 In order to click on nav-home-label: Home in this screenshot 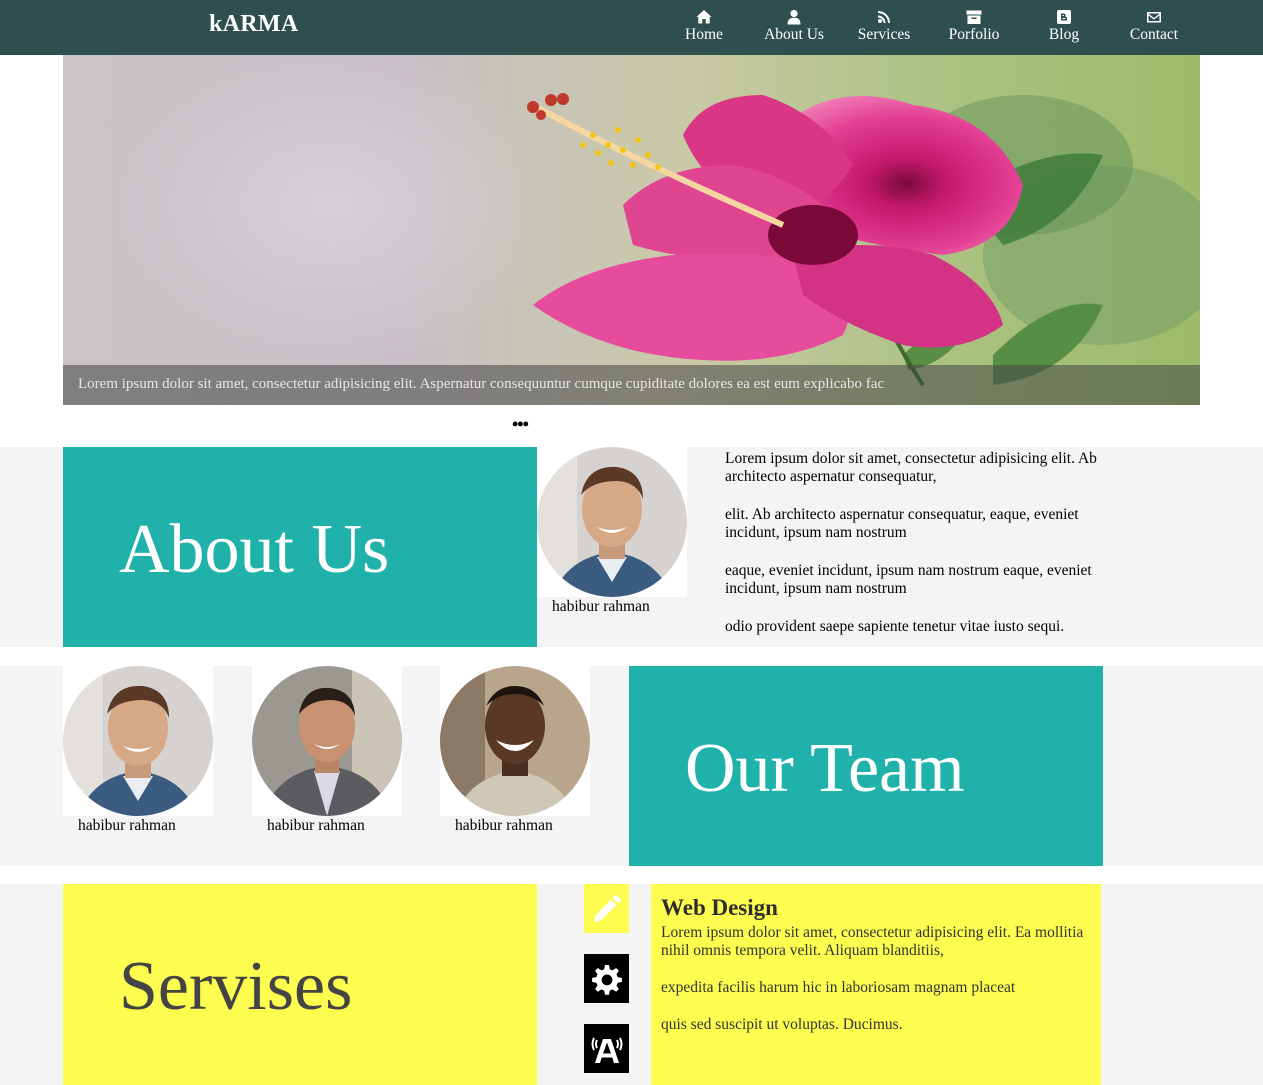, I will do `click(704, 34)`.